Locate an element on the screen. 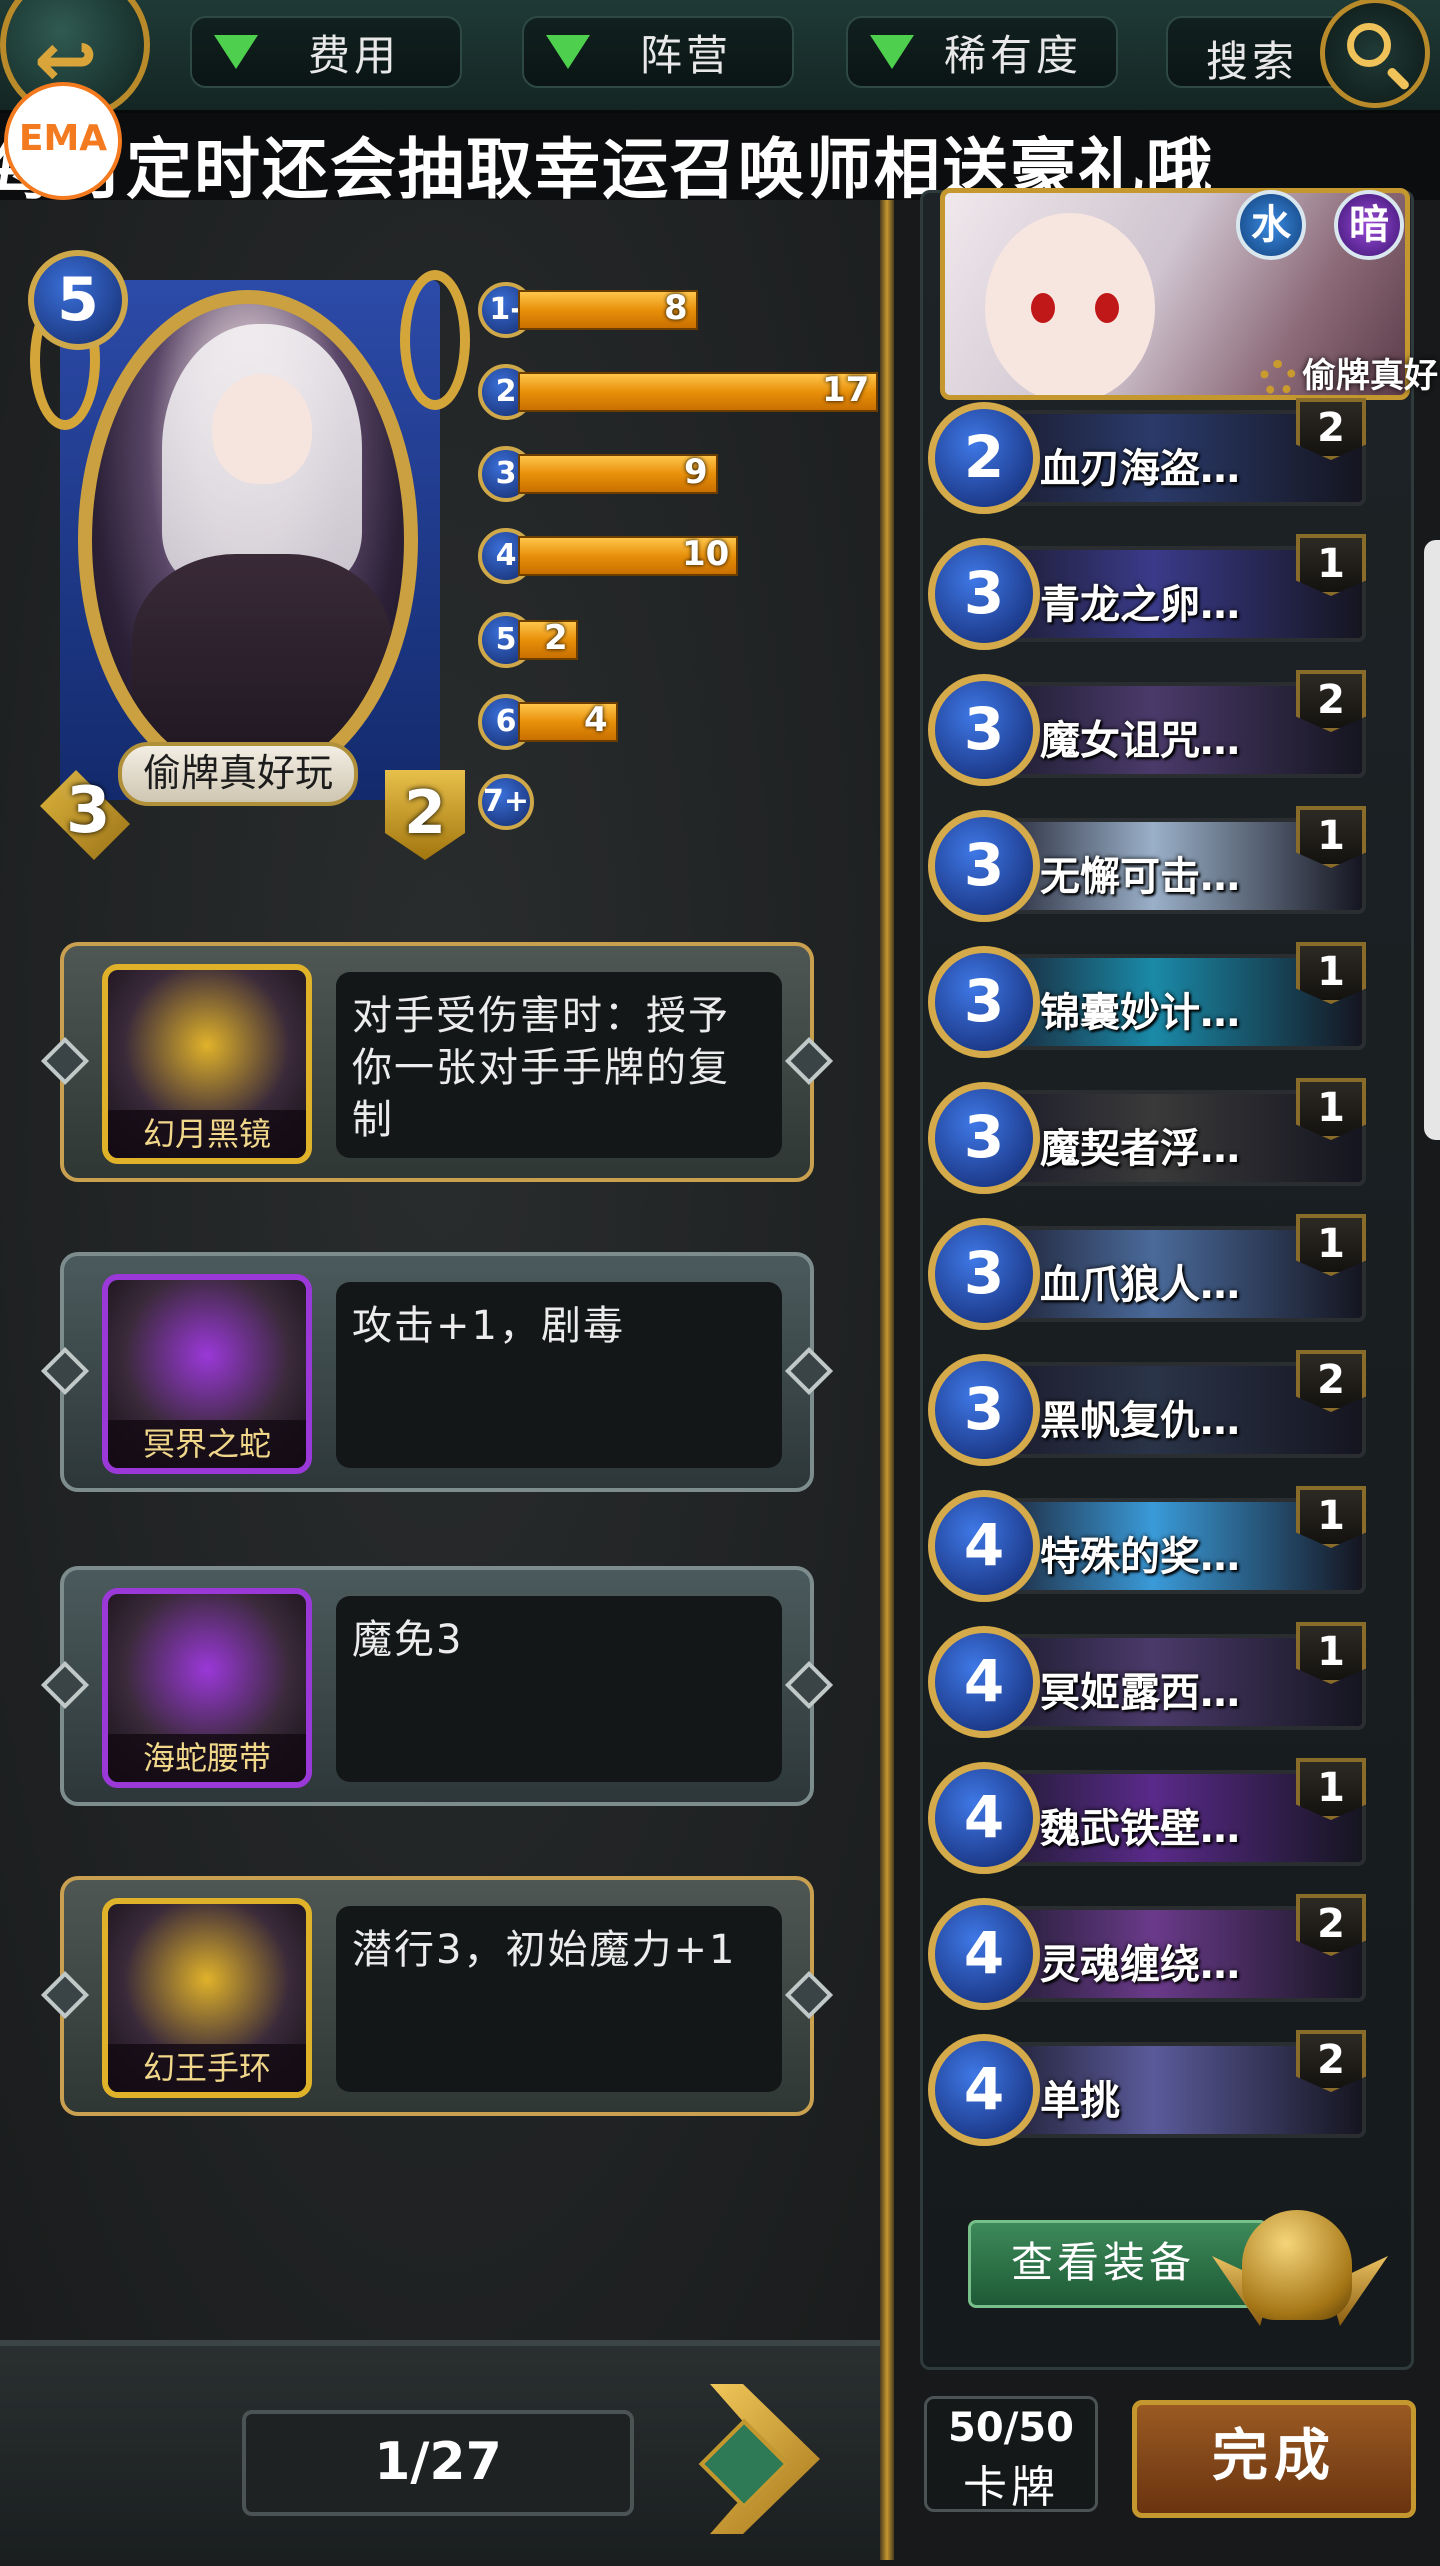  equipment-panel: 冥界之蛇 攻击+1，剧毒 is located at coordinates (437, 1372).